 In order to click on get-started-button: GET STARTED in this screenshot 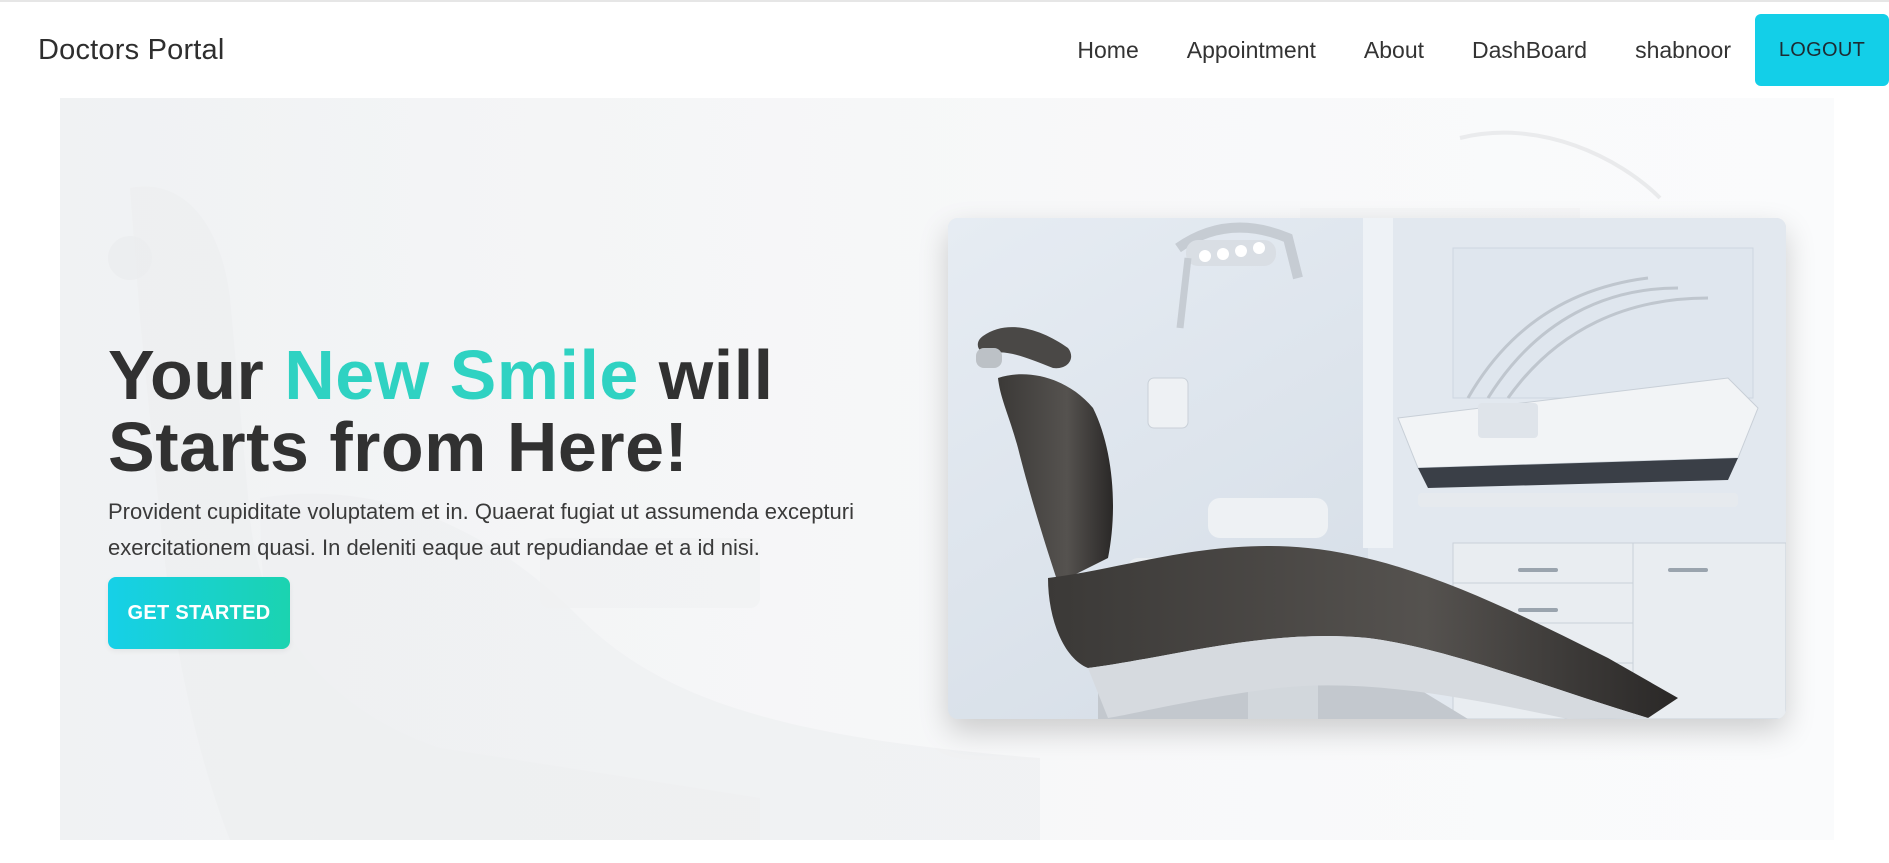, I will do `click(199, 613)`.